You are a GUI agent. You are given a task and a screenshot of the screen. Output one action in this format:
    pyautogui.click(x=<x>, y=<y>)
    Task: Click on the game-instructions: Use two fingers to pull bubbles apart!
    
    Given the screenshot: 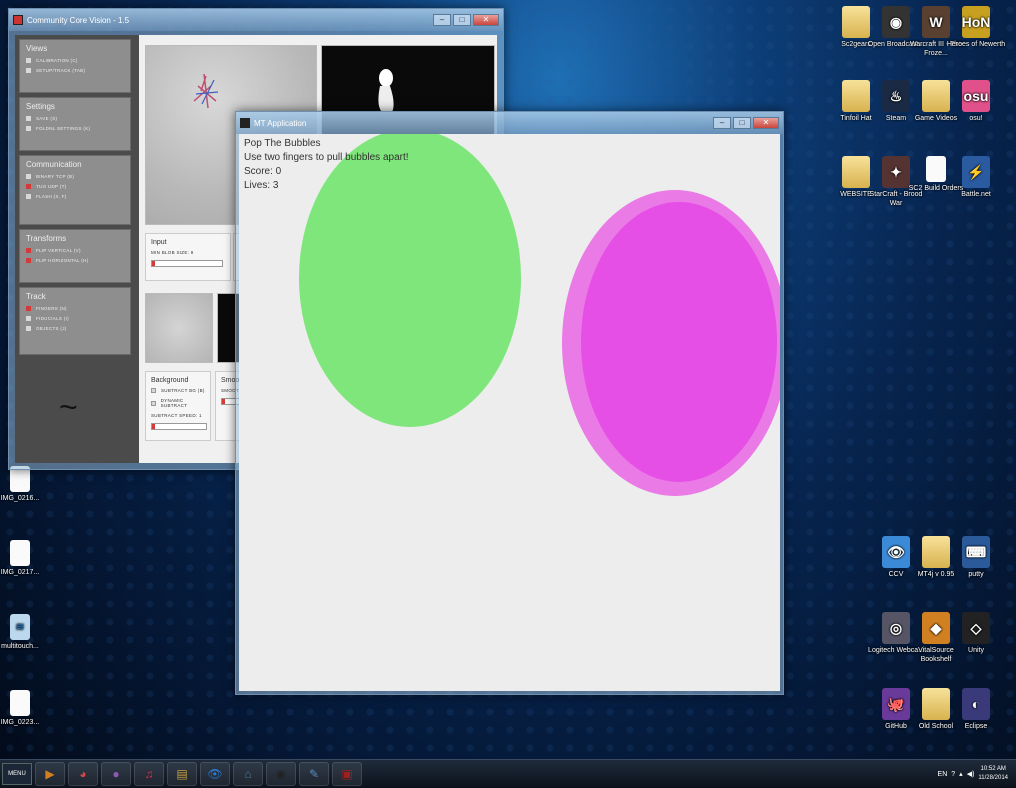 What is the action you would take?
    pyautogui.click(x=326, y=157)
    